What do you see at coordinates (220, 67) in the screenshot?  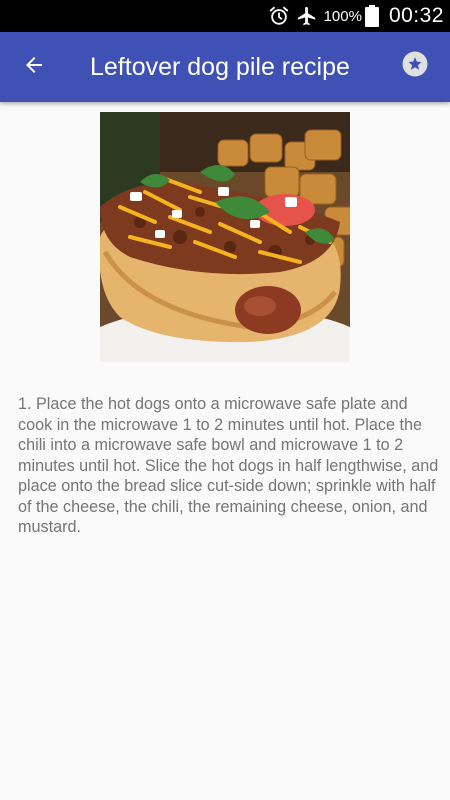 I see `page-title: Leftover dog pile recipe` at bounding box center [220, 67].